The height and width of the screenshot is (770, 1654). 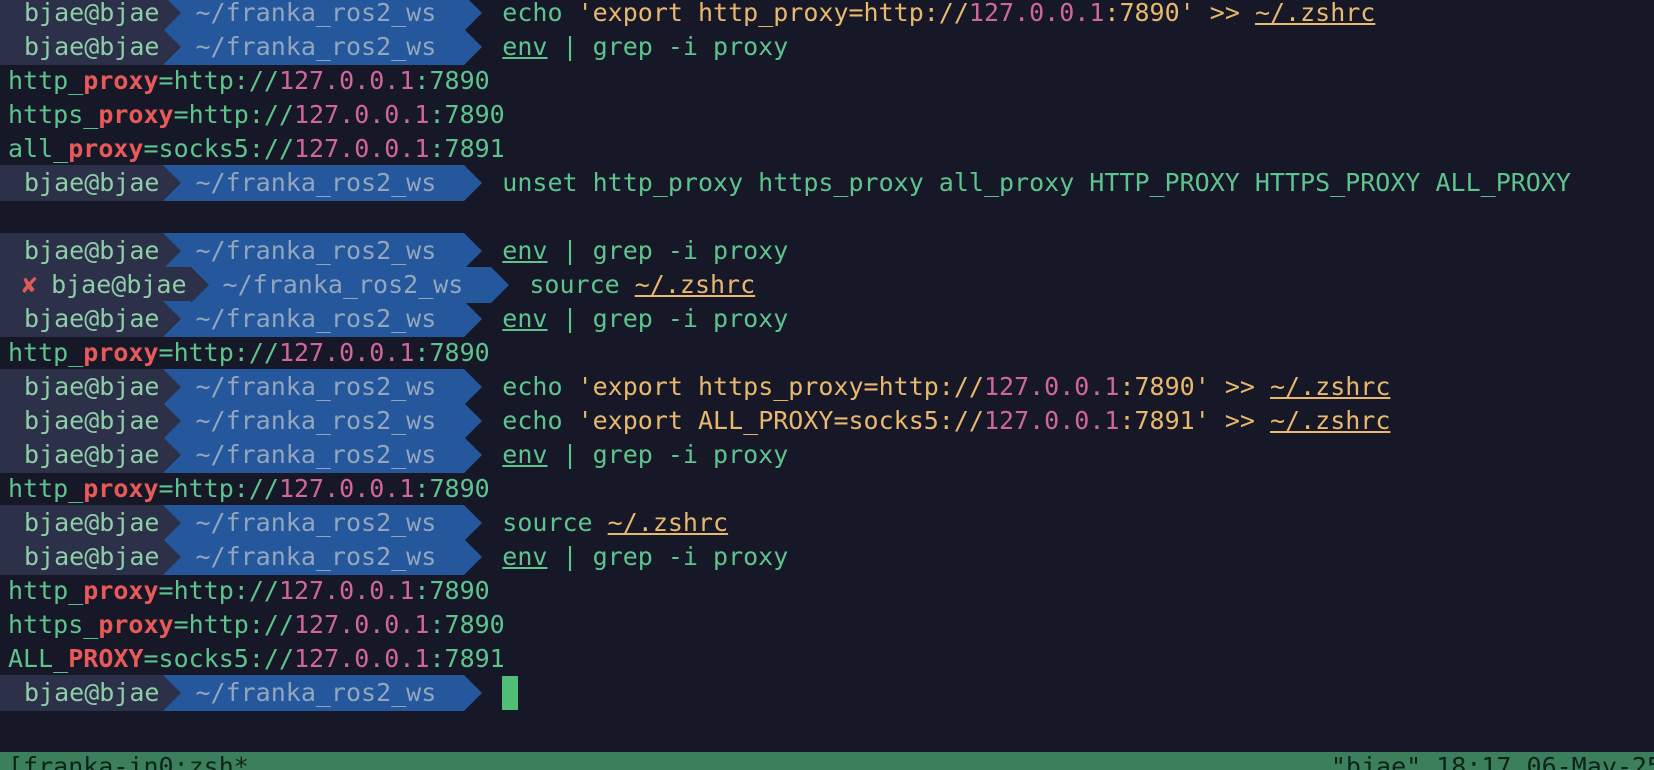 What do you see at coordinates (780, 420) in the screenshot?
I see `command-string: 'export ALL_PROXY=socks5://` at bounding box center [780, 420].